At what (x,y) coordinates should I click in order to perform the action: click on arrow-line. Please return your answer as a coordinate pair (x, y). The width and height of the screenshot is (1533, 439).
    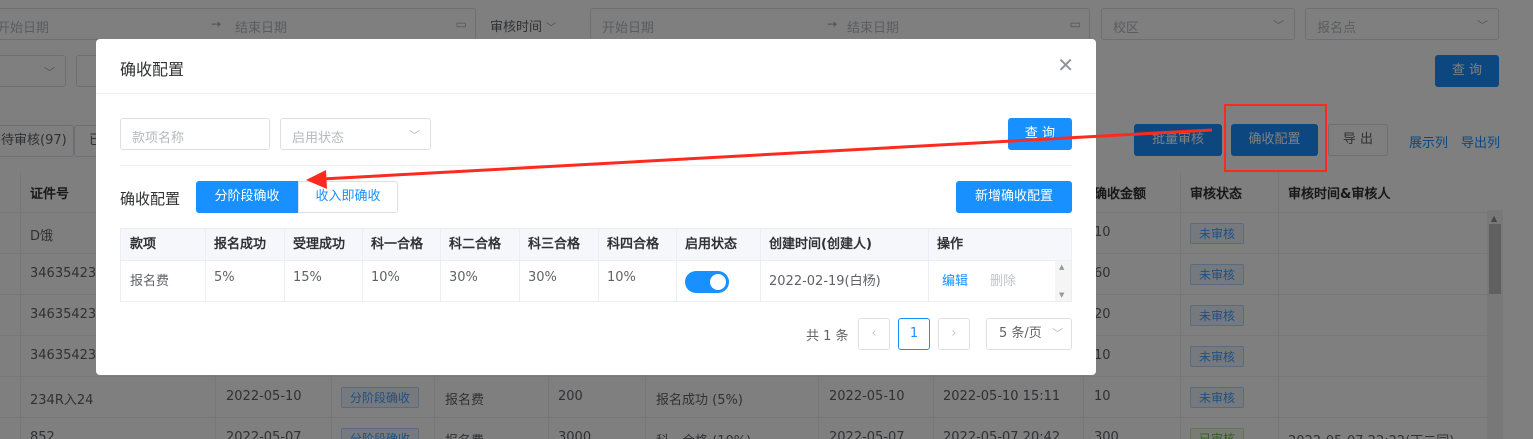
    Looking at the image, I should click on (767, 154).